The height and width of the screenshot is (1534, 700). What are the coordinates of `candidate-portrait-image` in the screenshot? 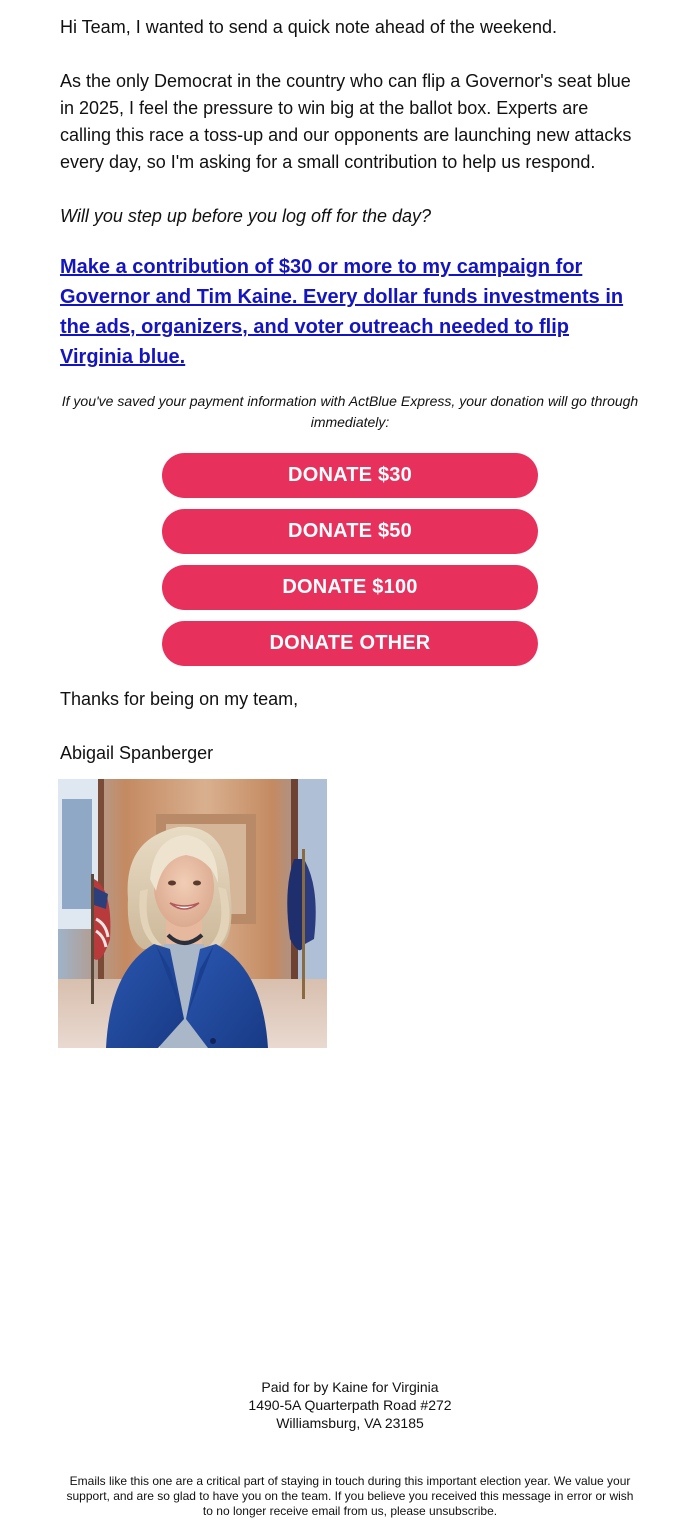 It's located at (192, 913).